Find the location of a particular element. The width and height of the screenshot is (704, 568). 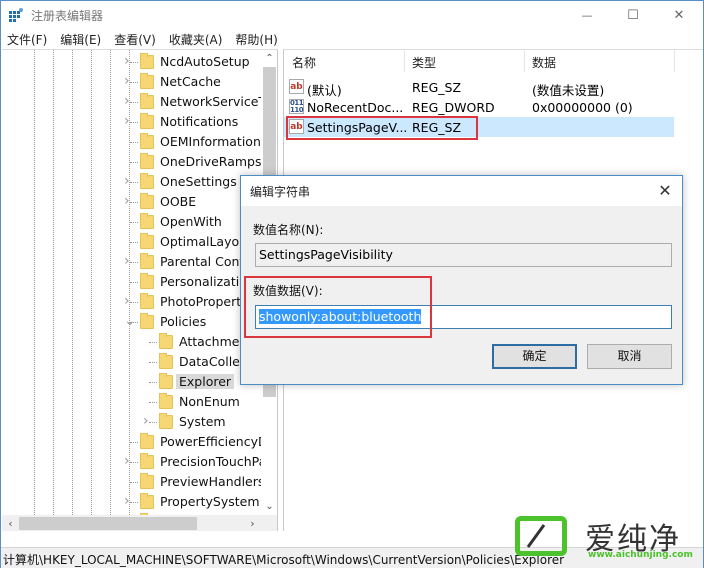

tree-node: › Parental Contr is located at coordinates (133, 262).